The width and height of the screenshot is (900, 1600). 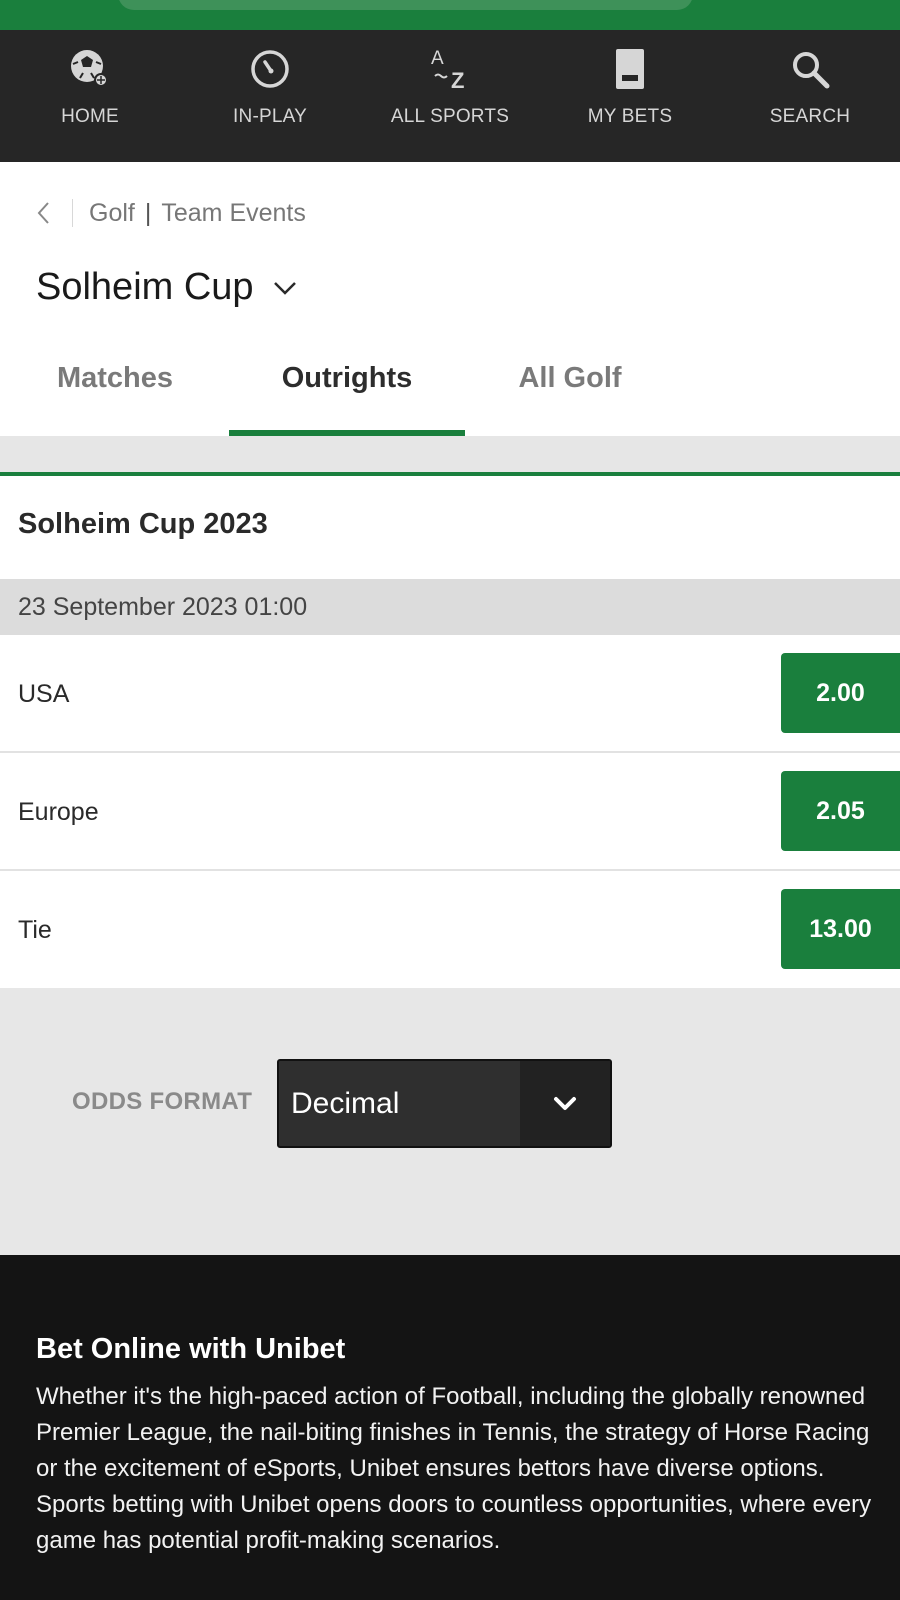 What do you see at coordinates (270, 116) in the screenshot?
I see `nav-in-play-label: IN-PLAY` at bounding box center [270, 116].